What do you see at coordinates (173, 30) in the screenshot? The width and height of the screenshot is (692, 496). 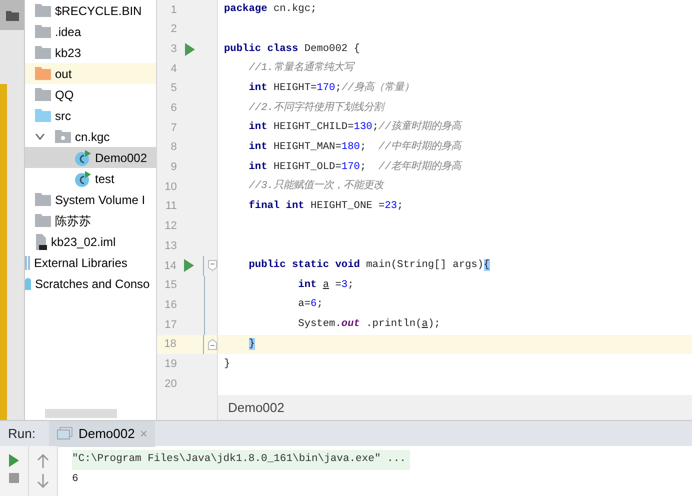 I see `line-number: 2` at bounding box center [173, 30].